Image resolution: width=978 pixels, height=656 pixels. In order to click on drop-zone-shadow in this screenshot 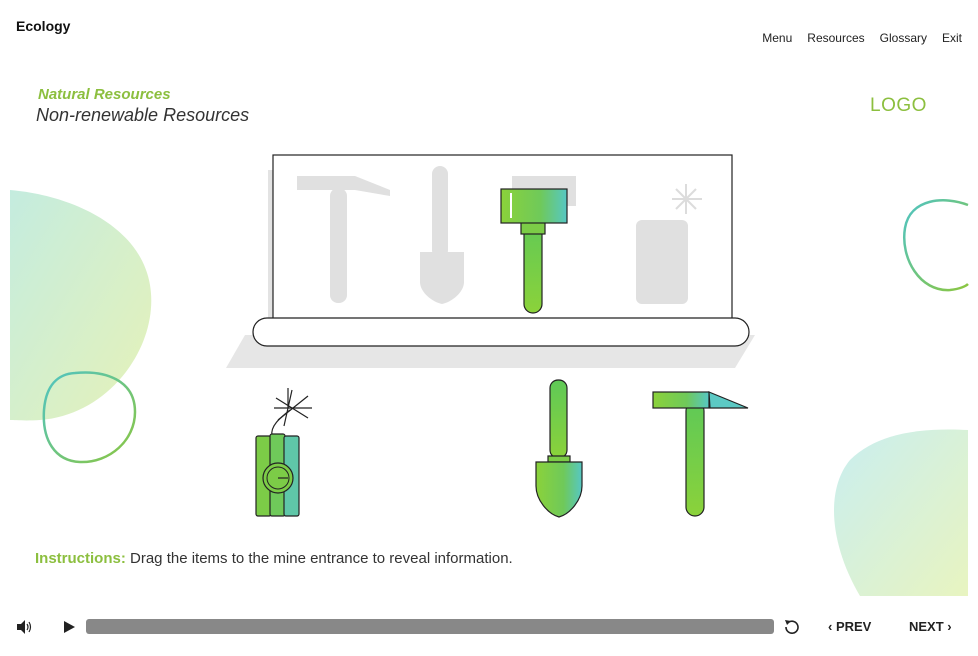, I will do `click(270, 244)`.